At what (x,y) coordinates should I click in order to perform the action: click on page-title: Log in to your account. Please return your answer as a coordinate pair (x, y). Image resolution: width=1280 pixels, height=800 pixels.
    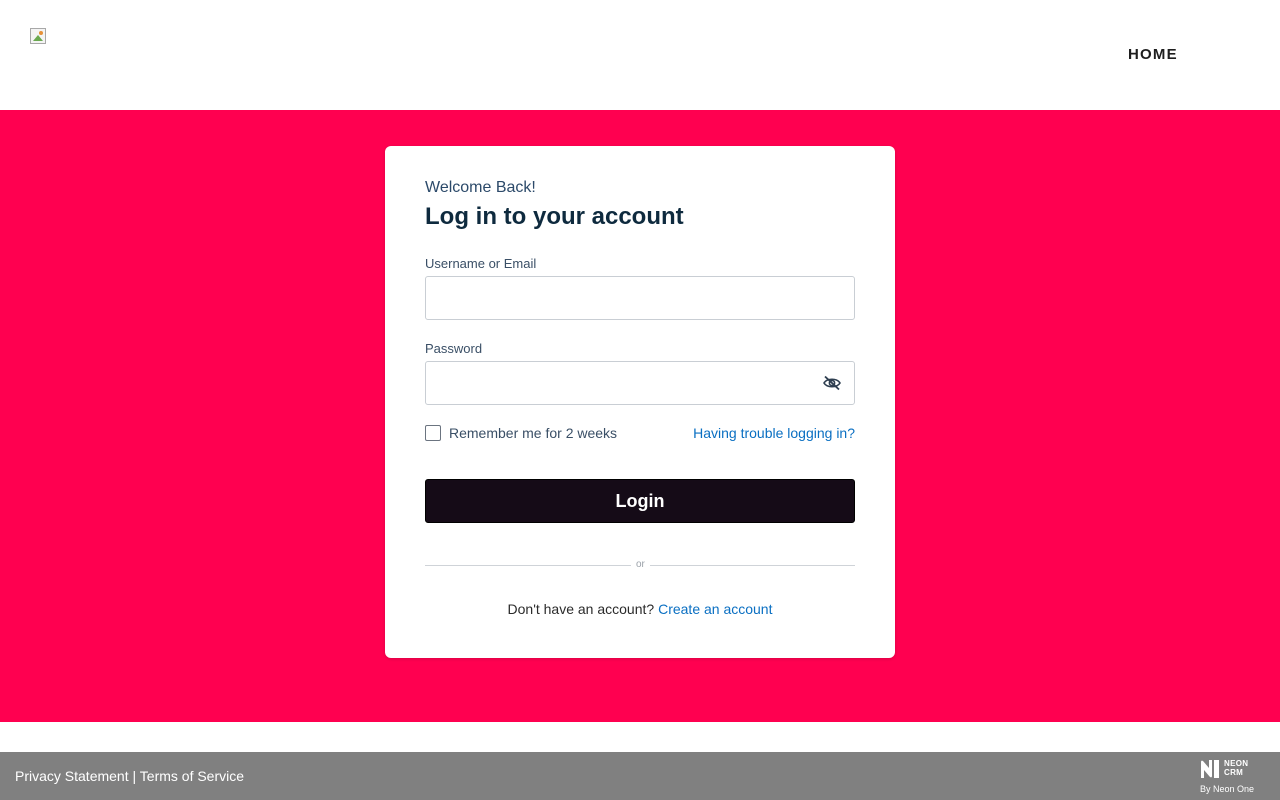
    Looking at the image, I should click on (554, 216).